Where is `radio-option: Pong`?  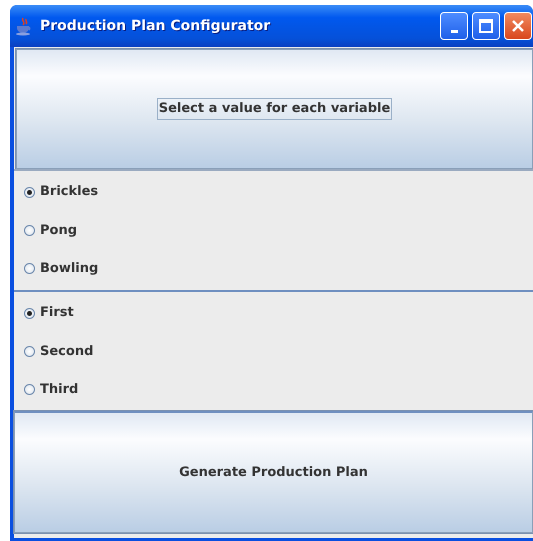 radio-option: Pong is located at coordinates (278, 230).